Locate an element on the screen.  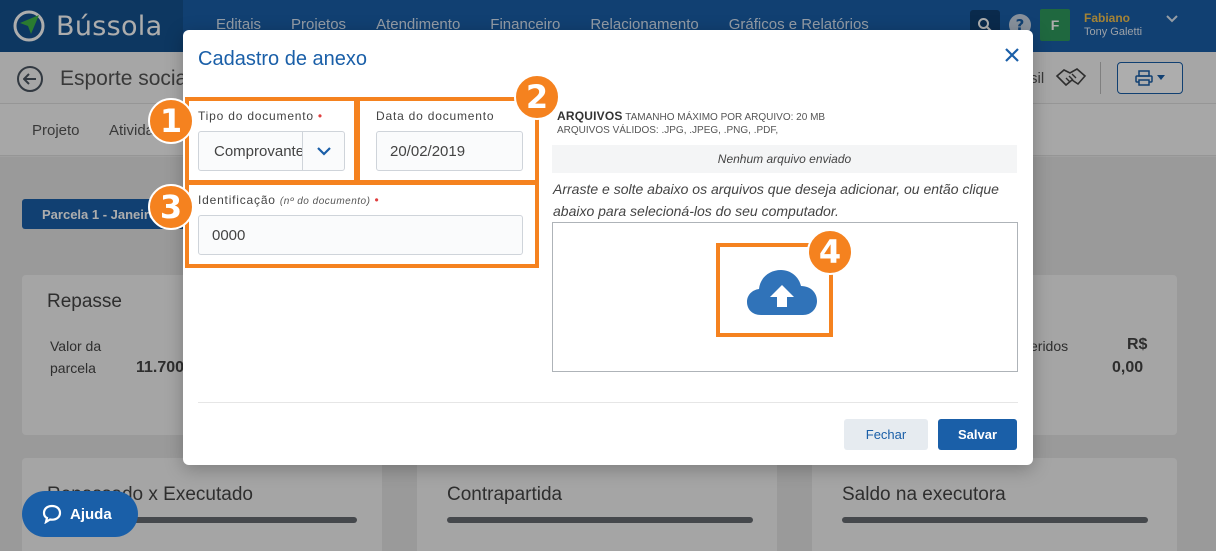
help-label: Ajuda is located at coordinates (91, 514).